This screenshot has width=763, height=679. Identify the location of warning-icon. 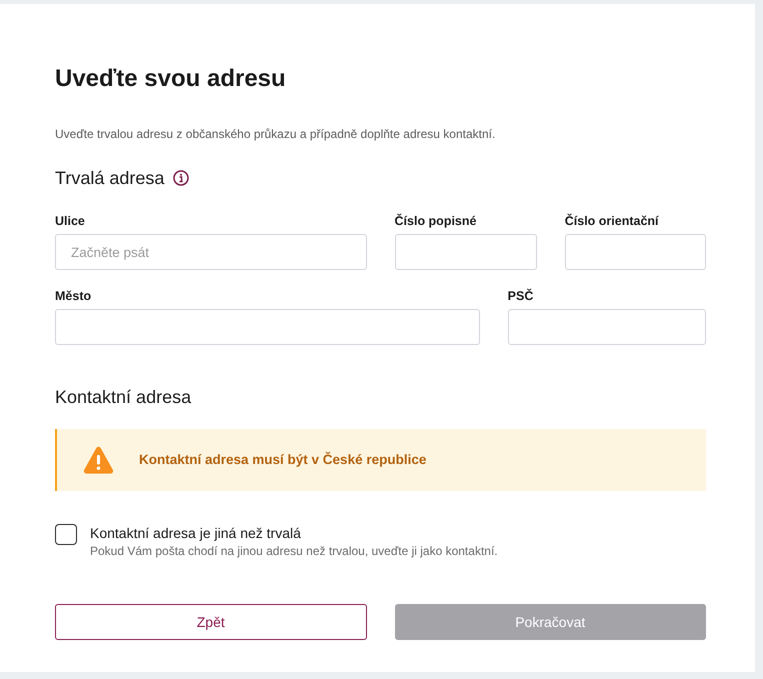
(98, 460).